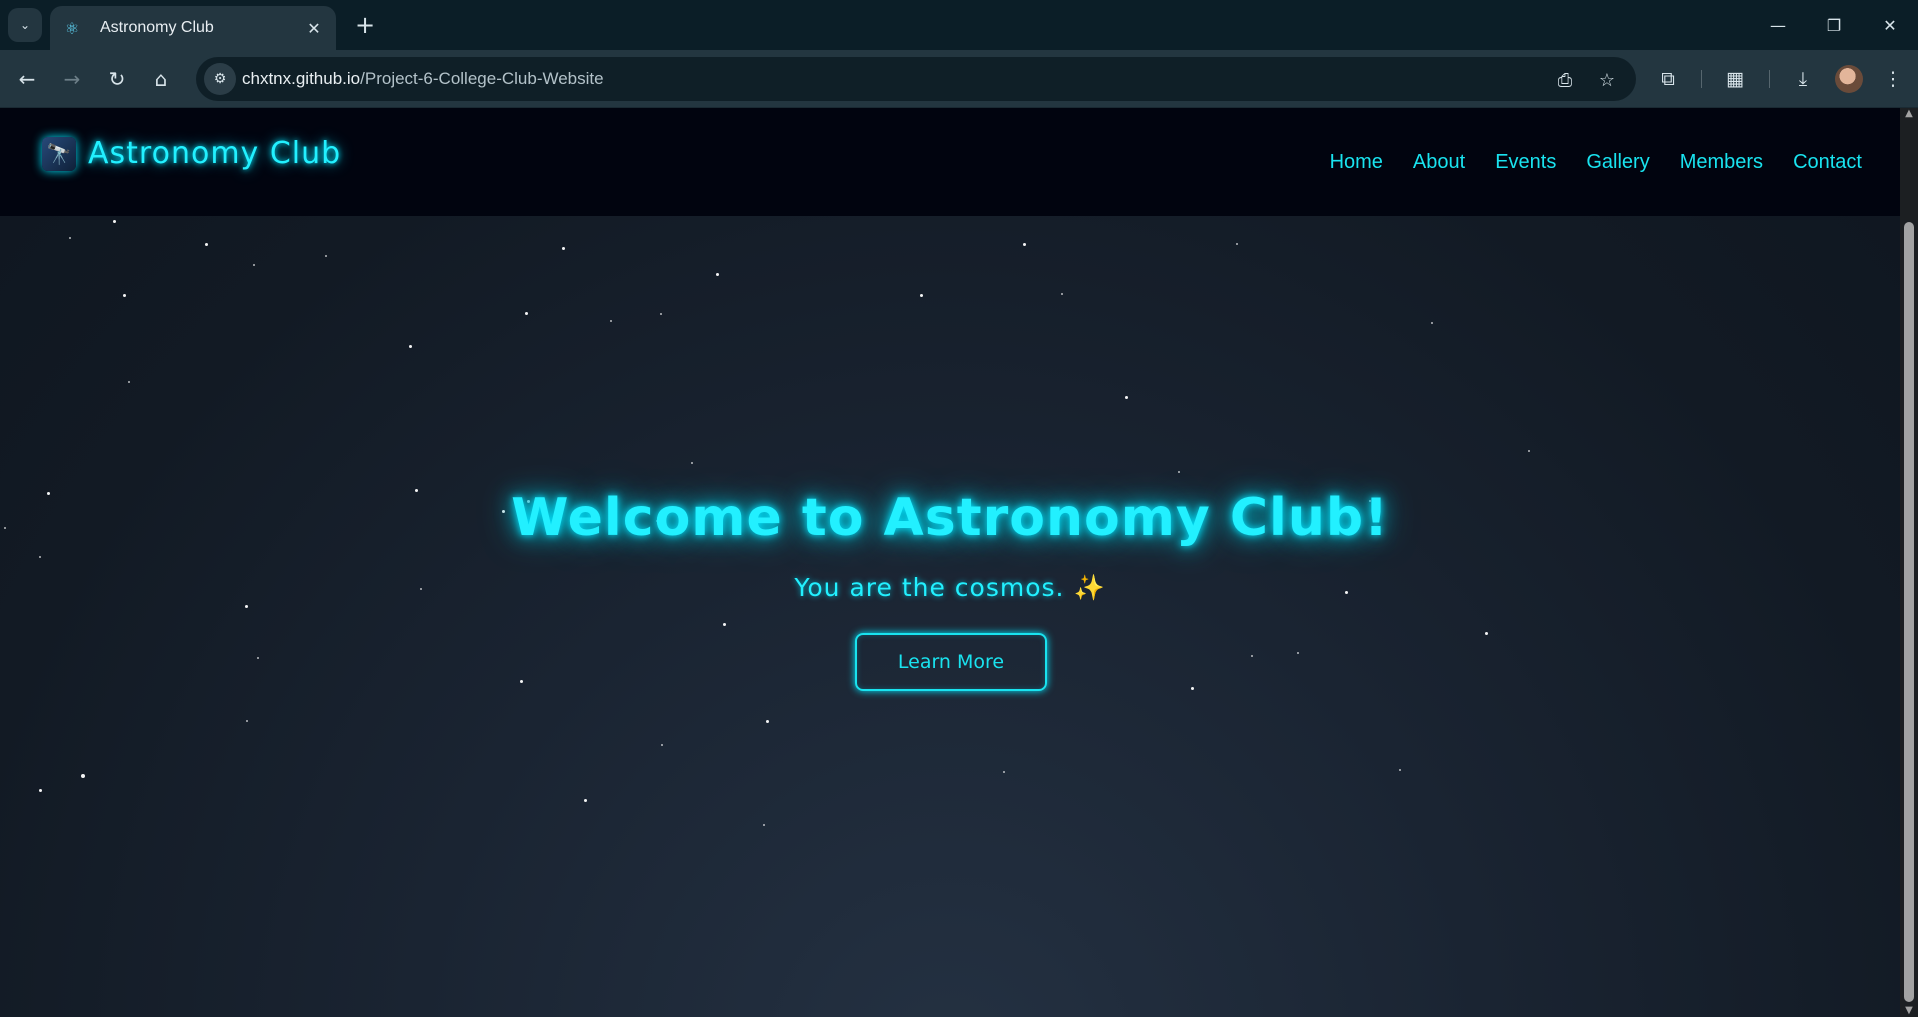 The width and height of the screenshot is (1918, 1017). Describe the element at coordinates (1909, 114) in the screenshot. I see `scroll-up-icon: ▲` at that location.